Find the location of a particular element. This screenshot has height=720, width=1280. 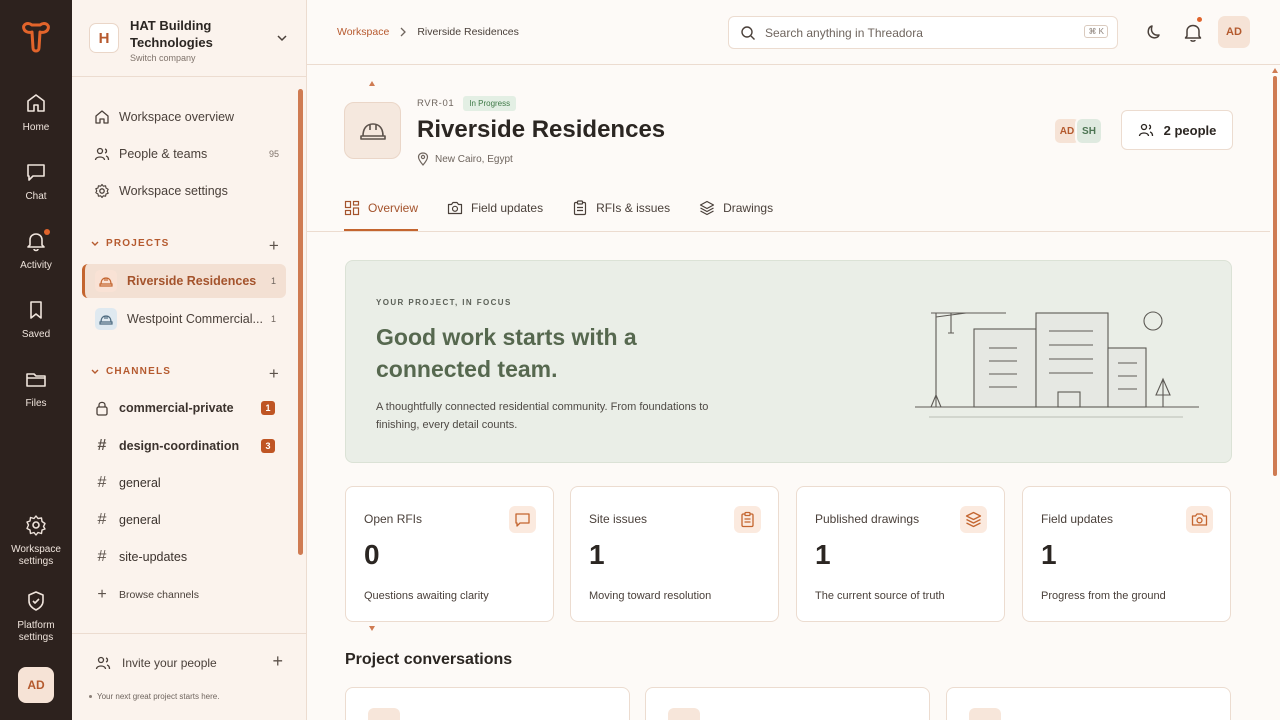

nav-people-teams: People & teams 95 is located at coordinates (186, 154).